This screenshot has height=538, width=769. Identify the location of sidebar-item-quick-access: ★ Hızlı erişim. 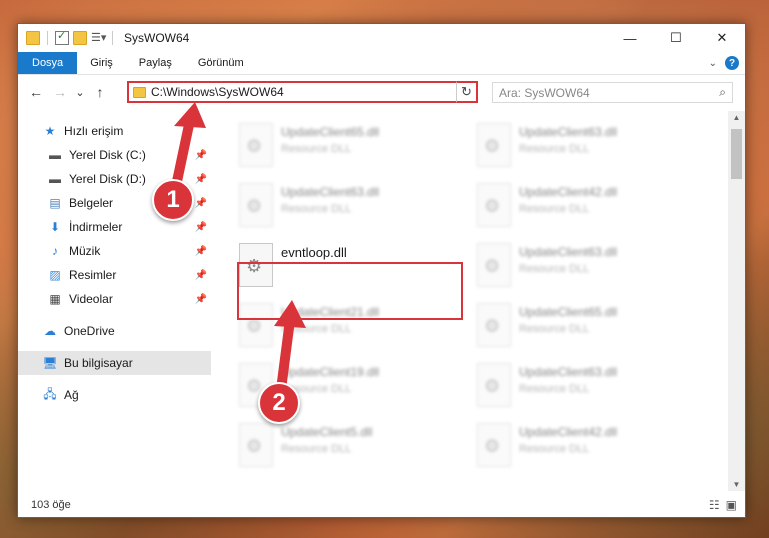
(114, 131).